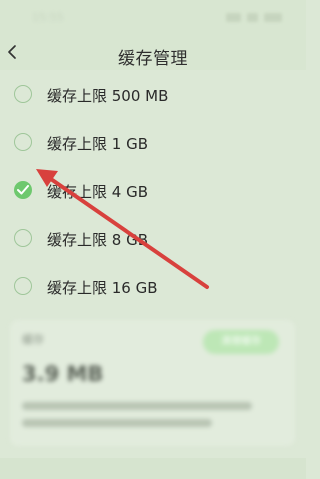  I want to click on cache-limit-label: 缓存上限 1 GB, so click(97, 144).